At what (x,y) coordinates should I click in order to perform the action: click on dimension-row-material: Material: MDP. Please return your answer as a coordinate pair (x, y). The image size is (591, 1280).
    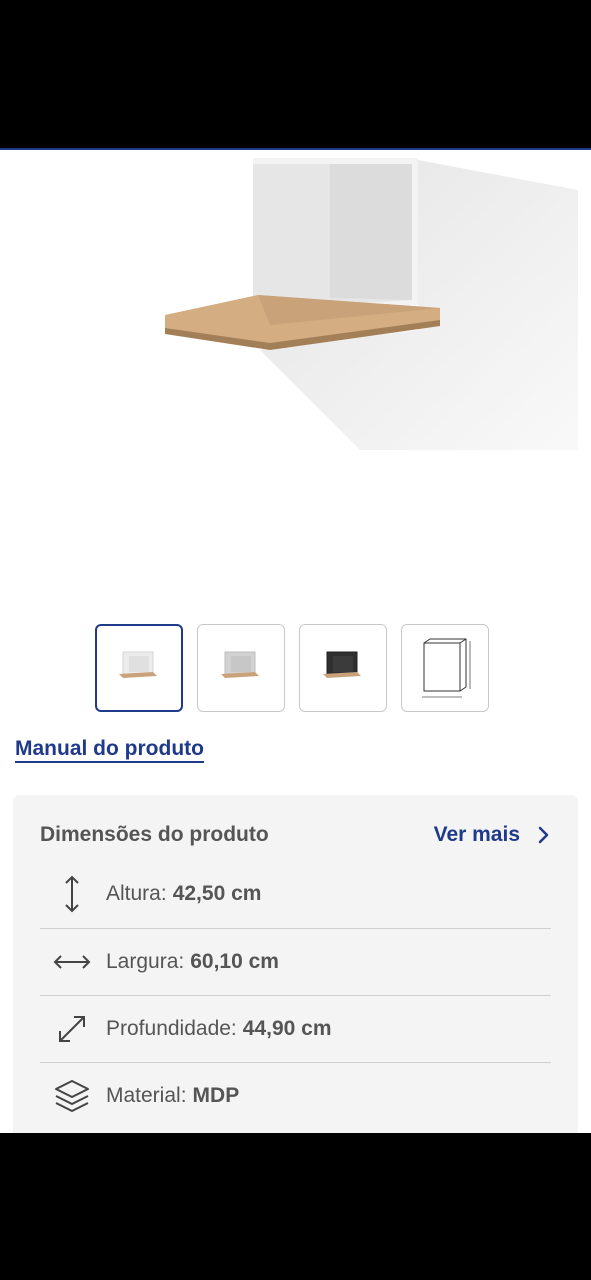
    Looking at the image, I should click on (295, 1096).